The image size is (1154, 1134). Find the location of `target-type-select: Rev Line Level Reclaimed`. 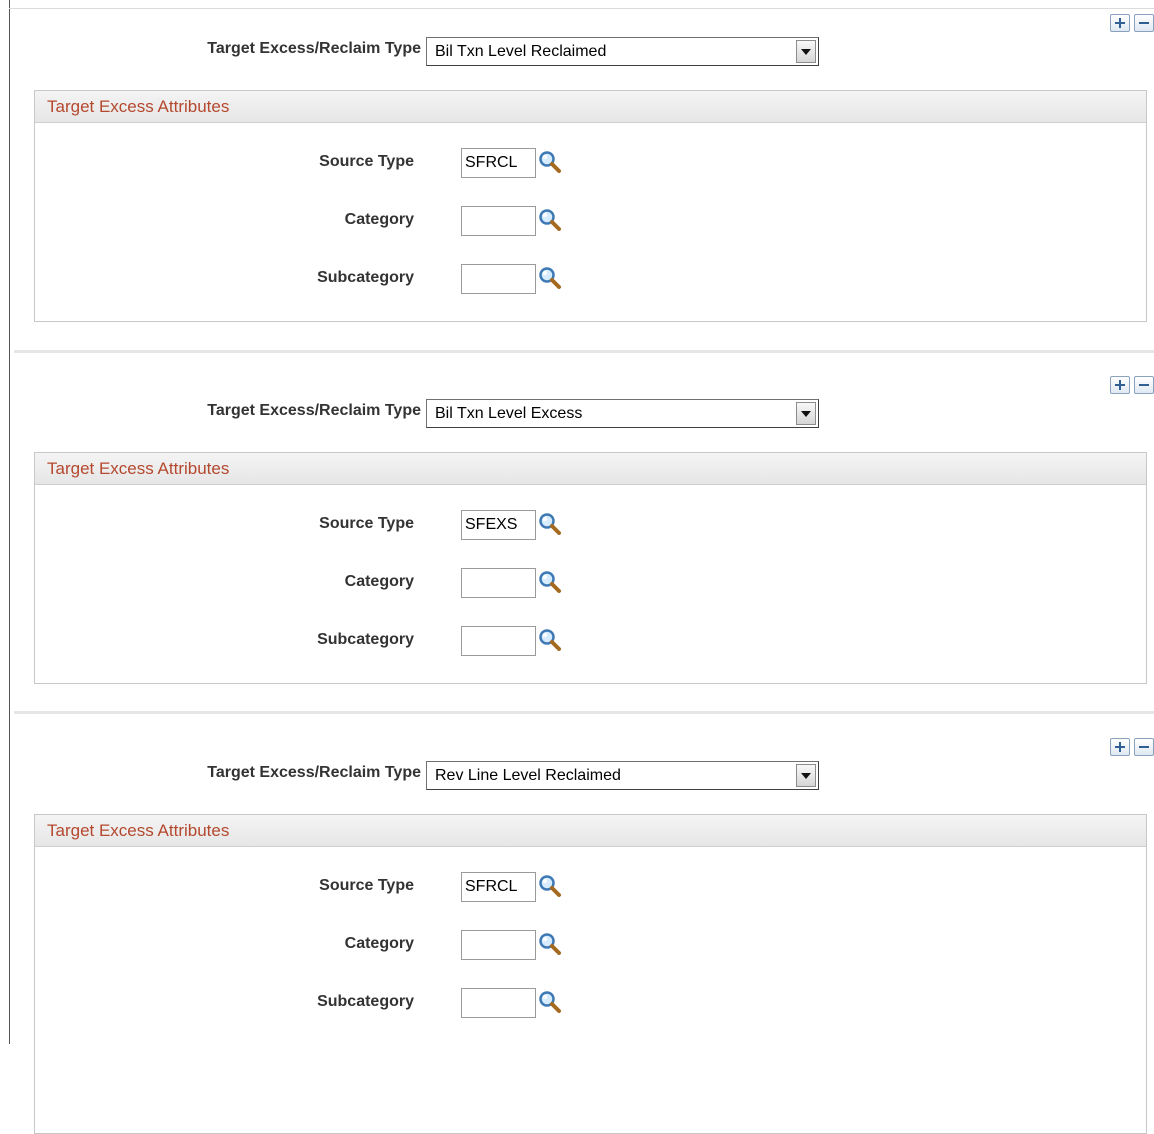

target-type-select: Rev Line Level Reclaimed is located at coordinates (622, 775).